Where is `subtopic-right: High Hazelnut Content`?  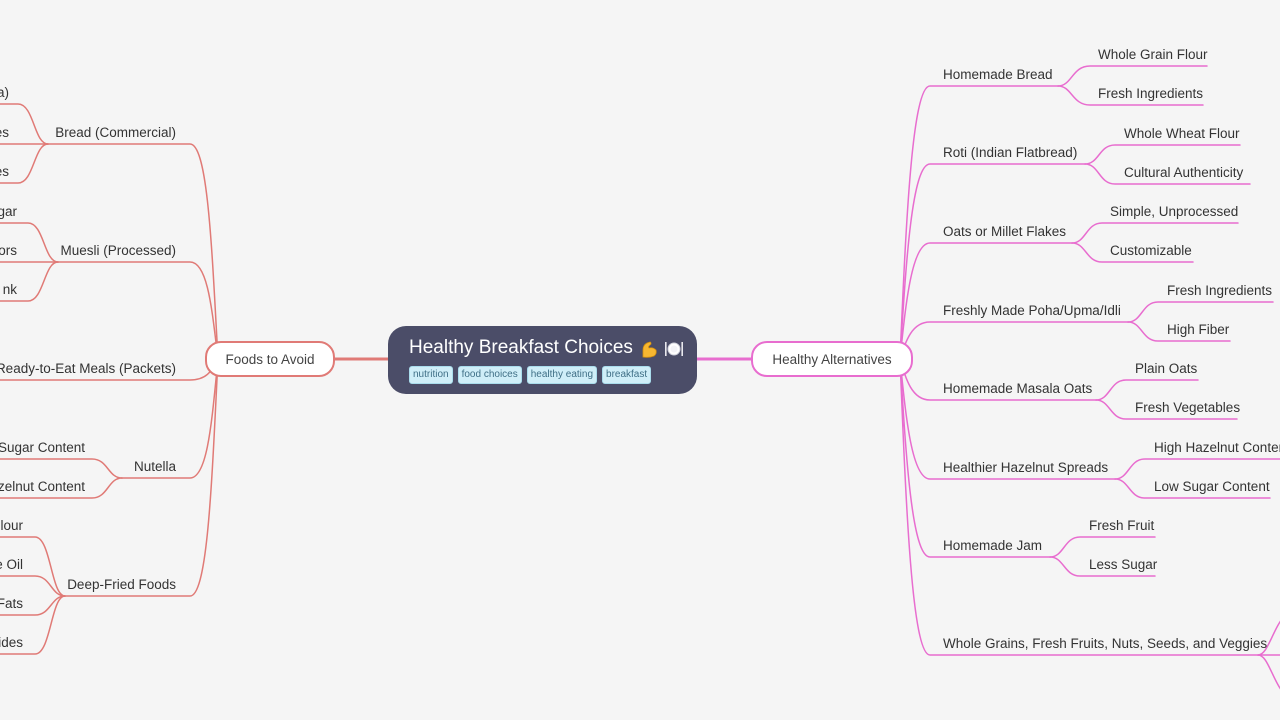
subtopic-right: High Hazelnut Content is located at coordinates (1217, 448).